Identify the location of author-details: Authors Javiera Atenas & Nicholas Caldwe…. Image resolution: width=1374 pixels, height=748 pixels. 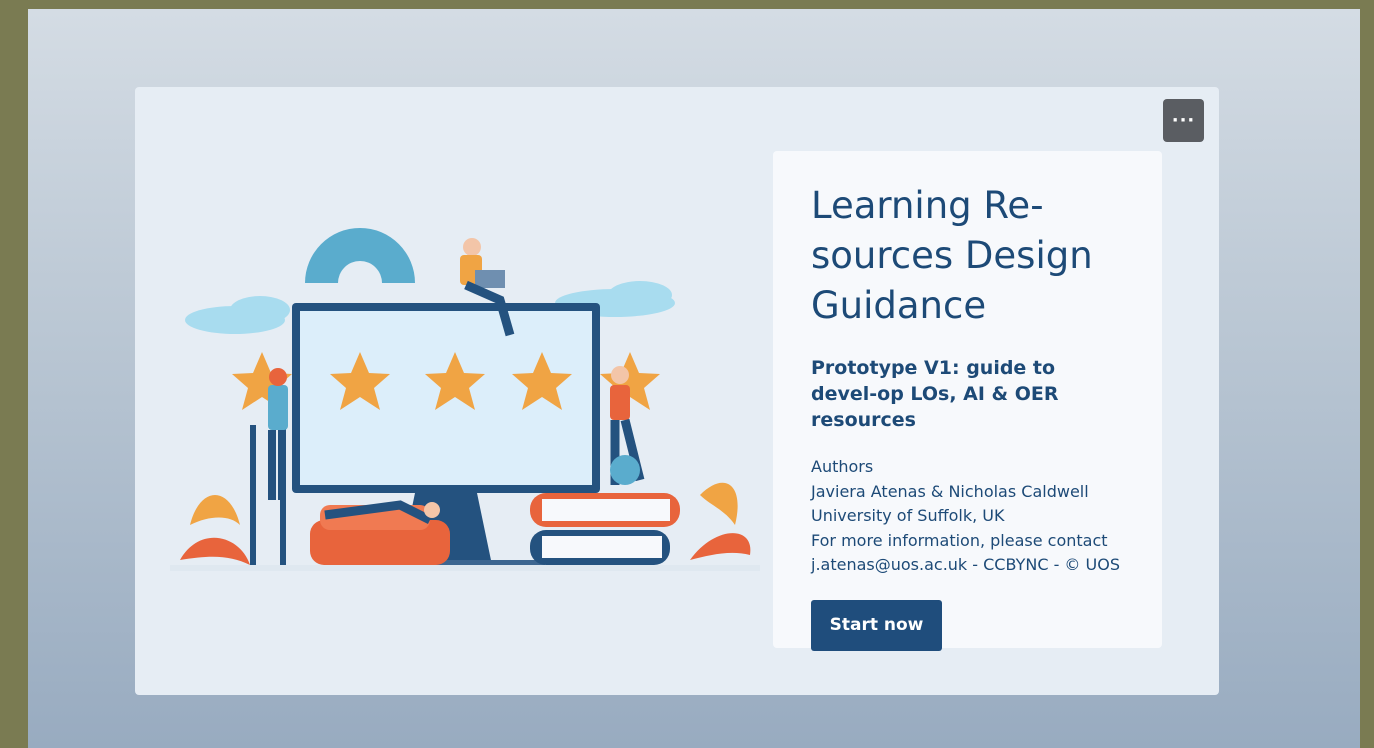
(971, 516).